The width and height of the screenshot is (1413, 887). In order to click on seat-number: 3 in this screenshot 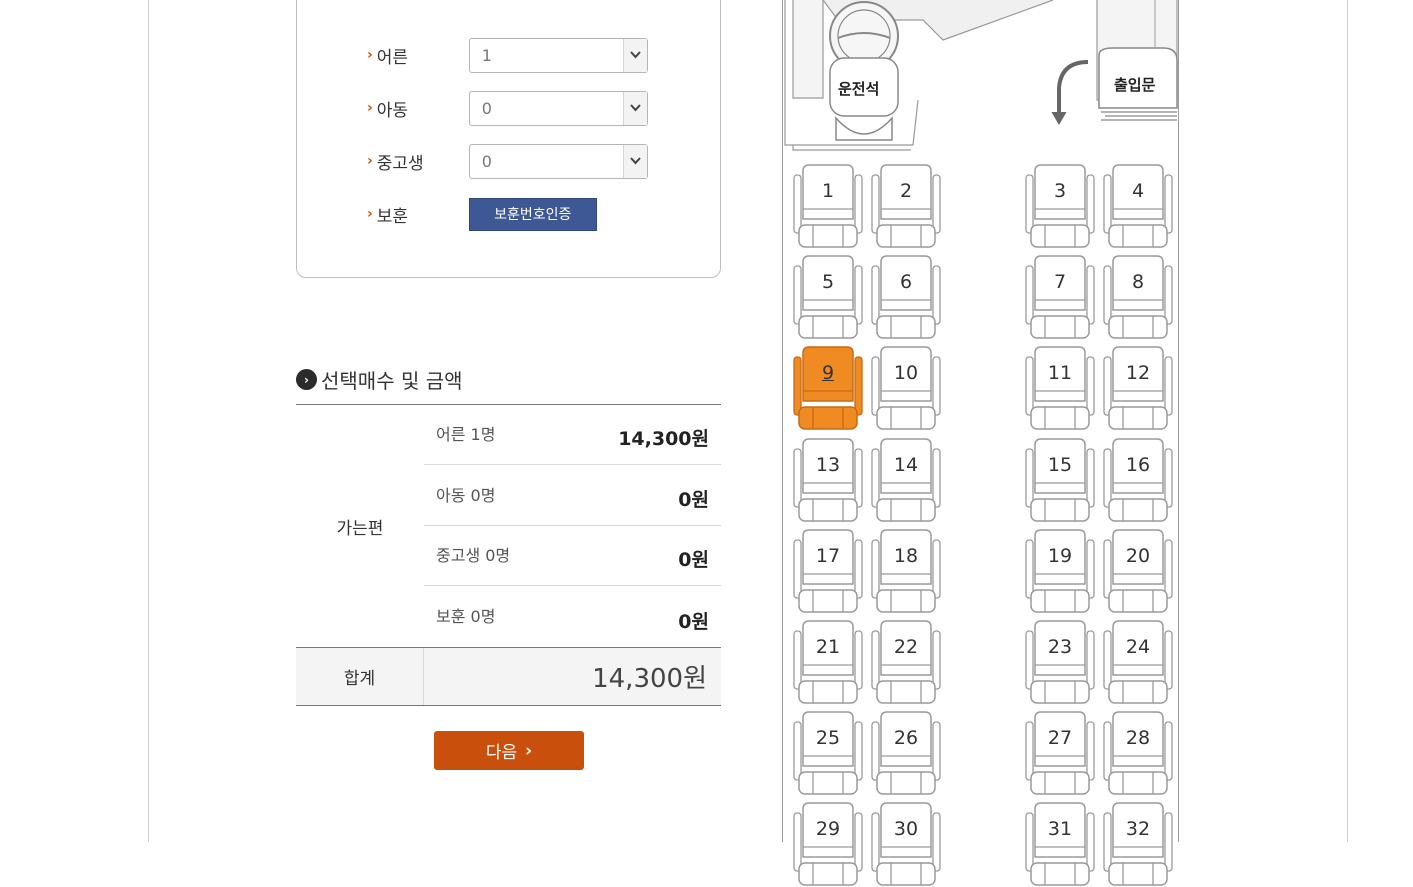, I will do `click(1060, 191)`.